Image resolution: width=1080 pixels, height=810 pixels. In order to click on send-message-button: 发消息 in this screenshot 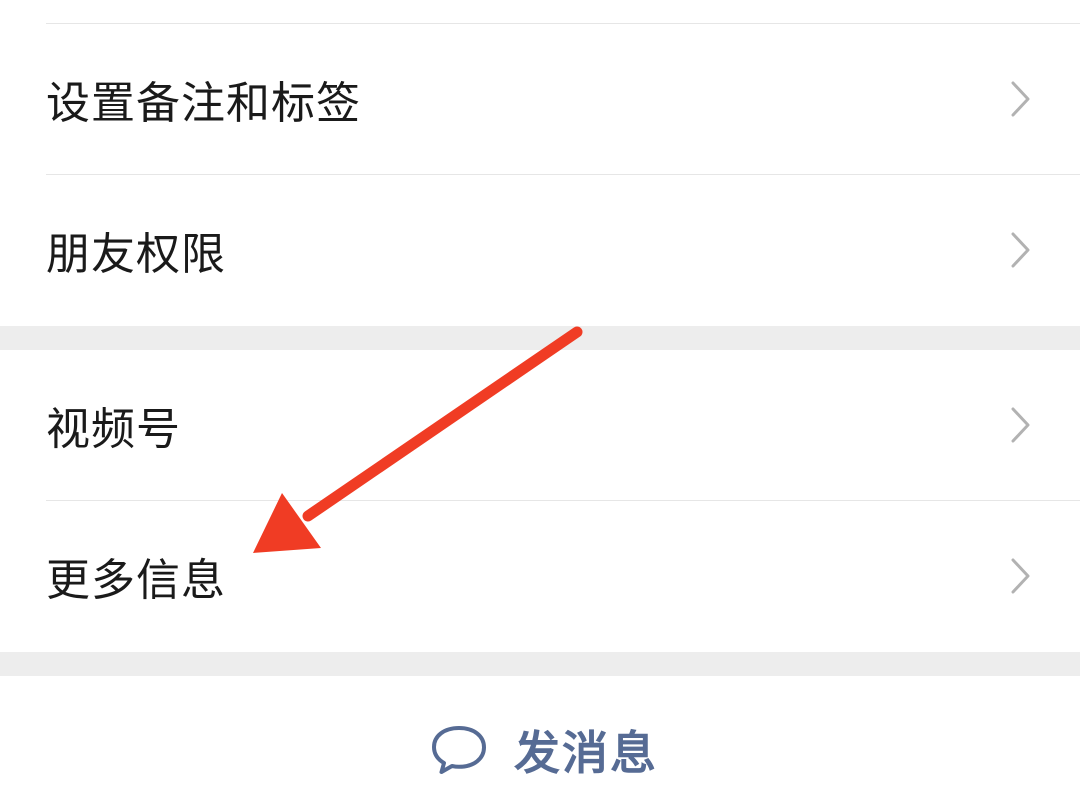, I will do `click(544, 750)`.